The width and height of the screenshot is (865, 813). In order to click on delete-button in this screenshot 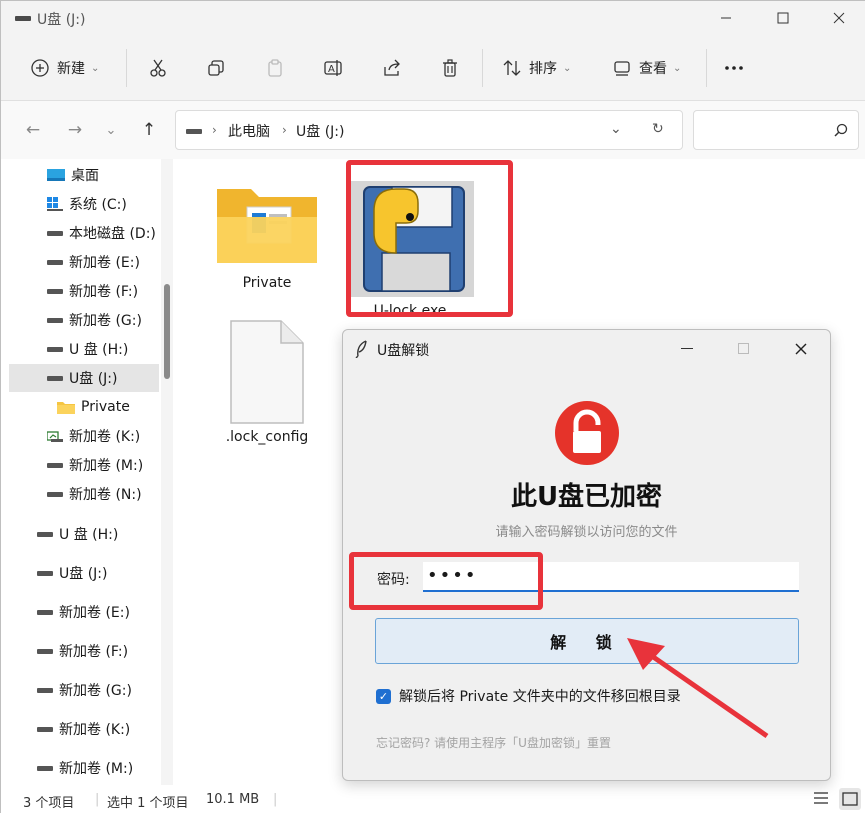, I will do `click(450, 68)`.